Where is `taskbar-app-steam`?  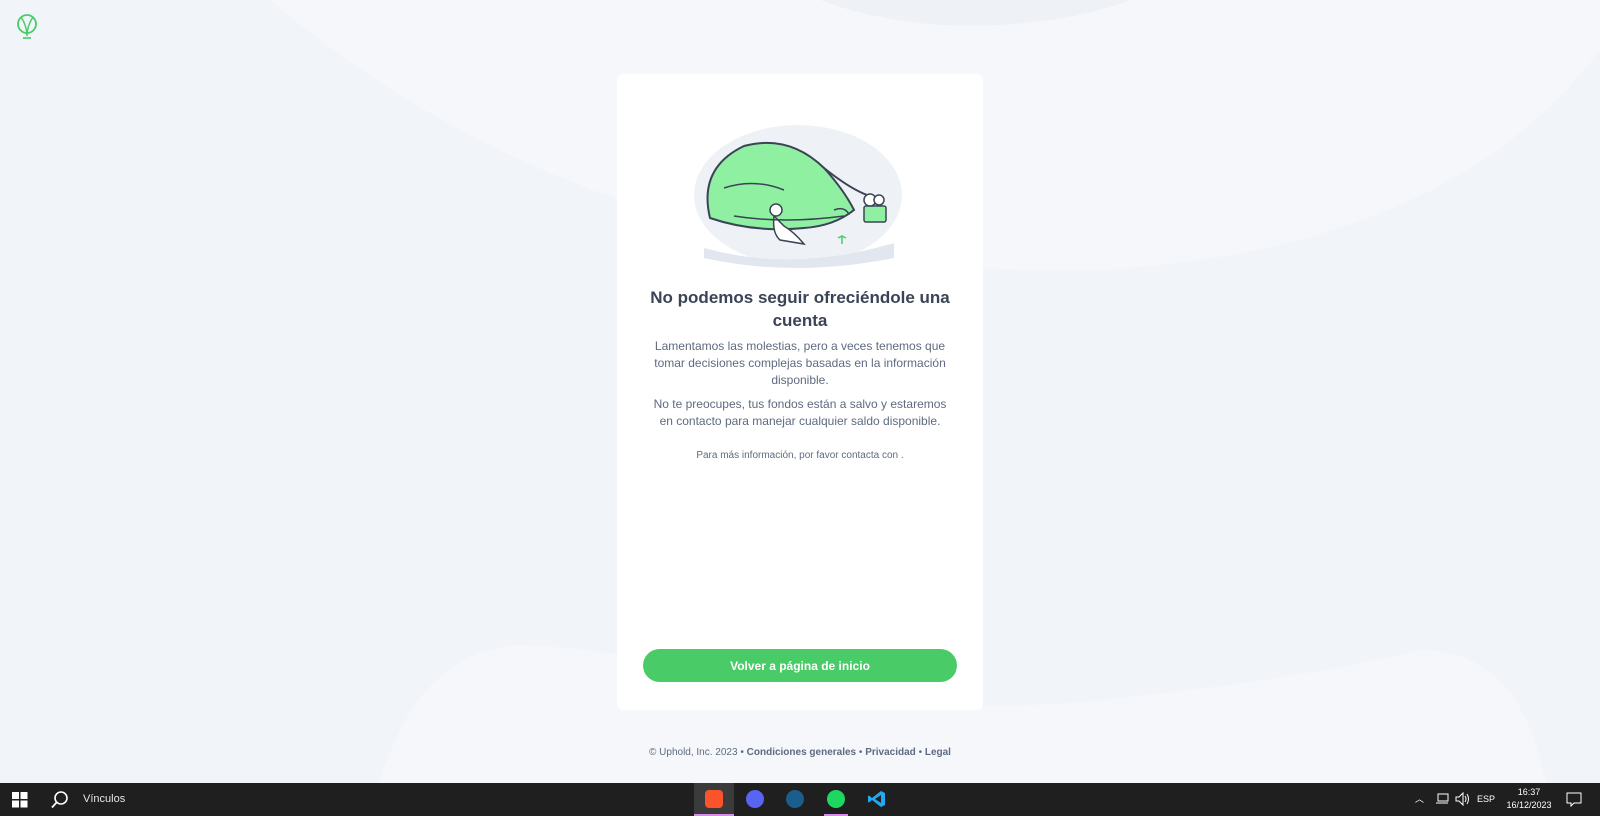 taskbar-app-steam is located at coordinates (795, 799).